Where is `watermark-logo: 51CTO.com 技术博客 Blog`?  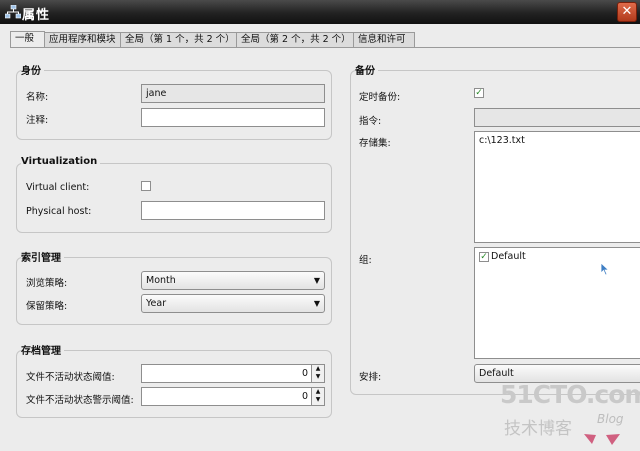 watermark-logo: 51CTO.com 技术博客 Blog is located at coordinates (570, 413).